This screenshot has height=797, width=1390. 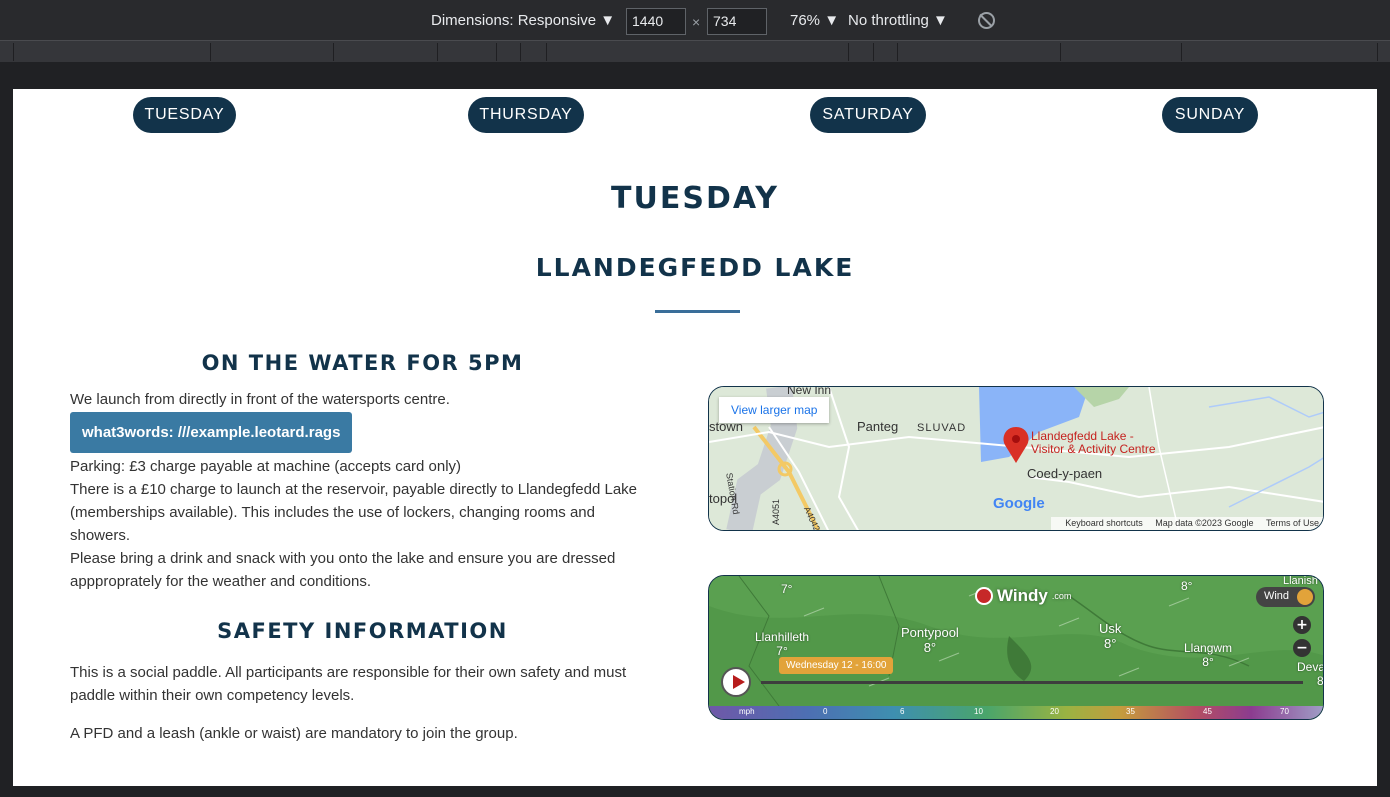 I want to click on tab-tuesday: TUESDAY, so click(x=184, y=115).